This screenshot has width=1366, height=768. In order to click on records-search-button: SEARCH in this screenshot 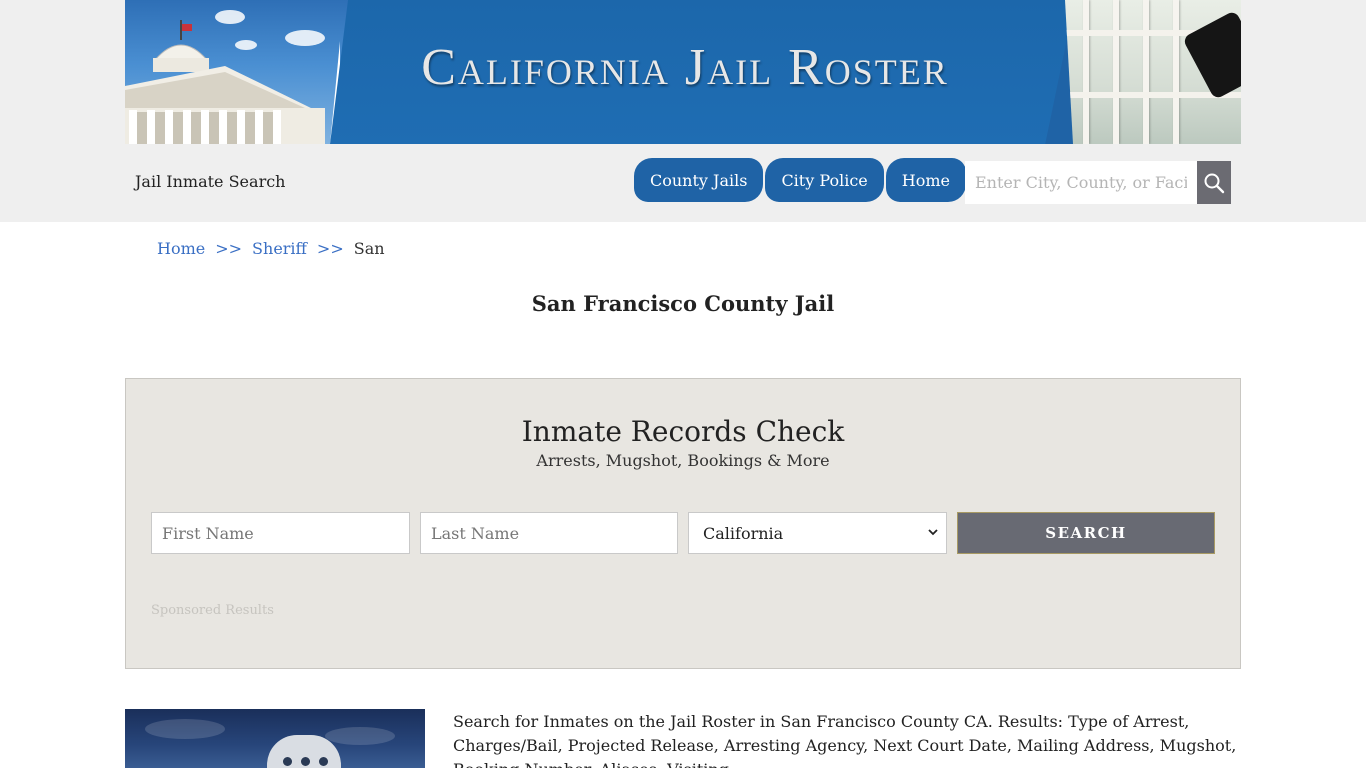, I will do `click(1086, 533)`.